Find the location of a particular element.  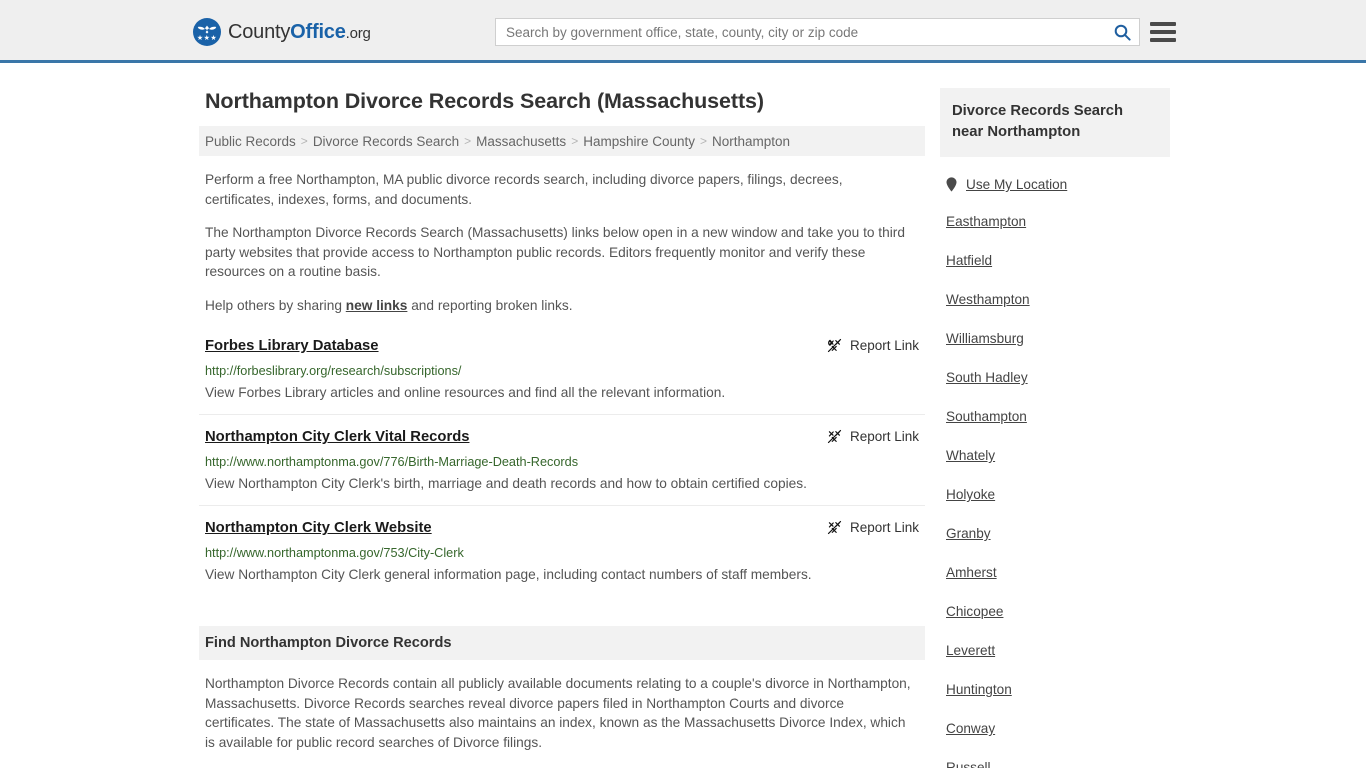

stars-icon: ★★★ is located at coordinates (207, 38).